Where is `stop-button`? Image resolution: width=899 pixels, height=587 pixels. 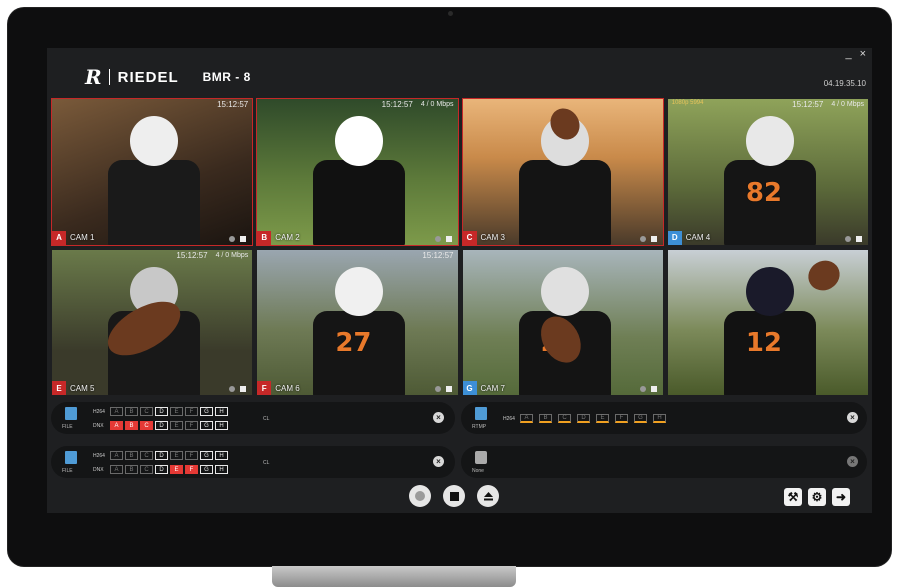
stop-button is located at coordinates (454, 496).